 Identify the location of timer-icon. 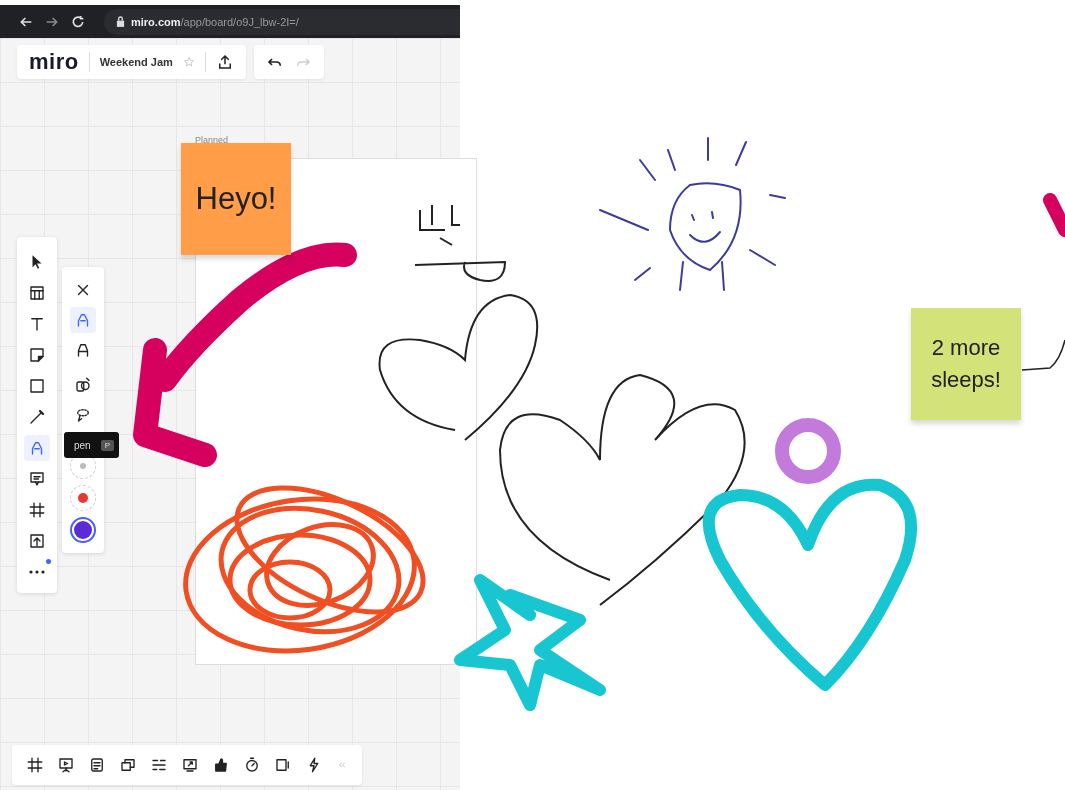
(252, 765).